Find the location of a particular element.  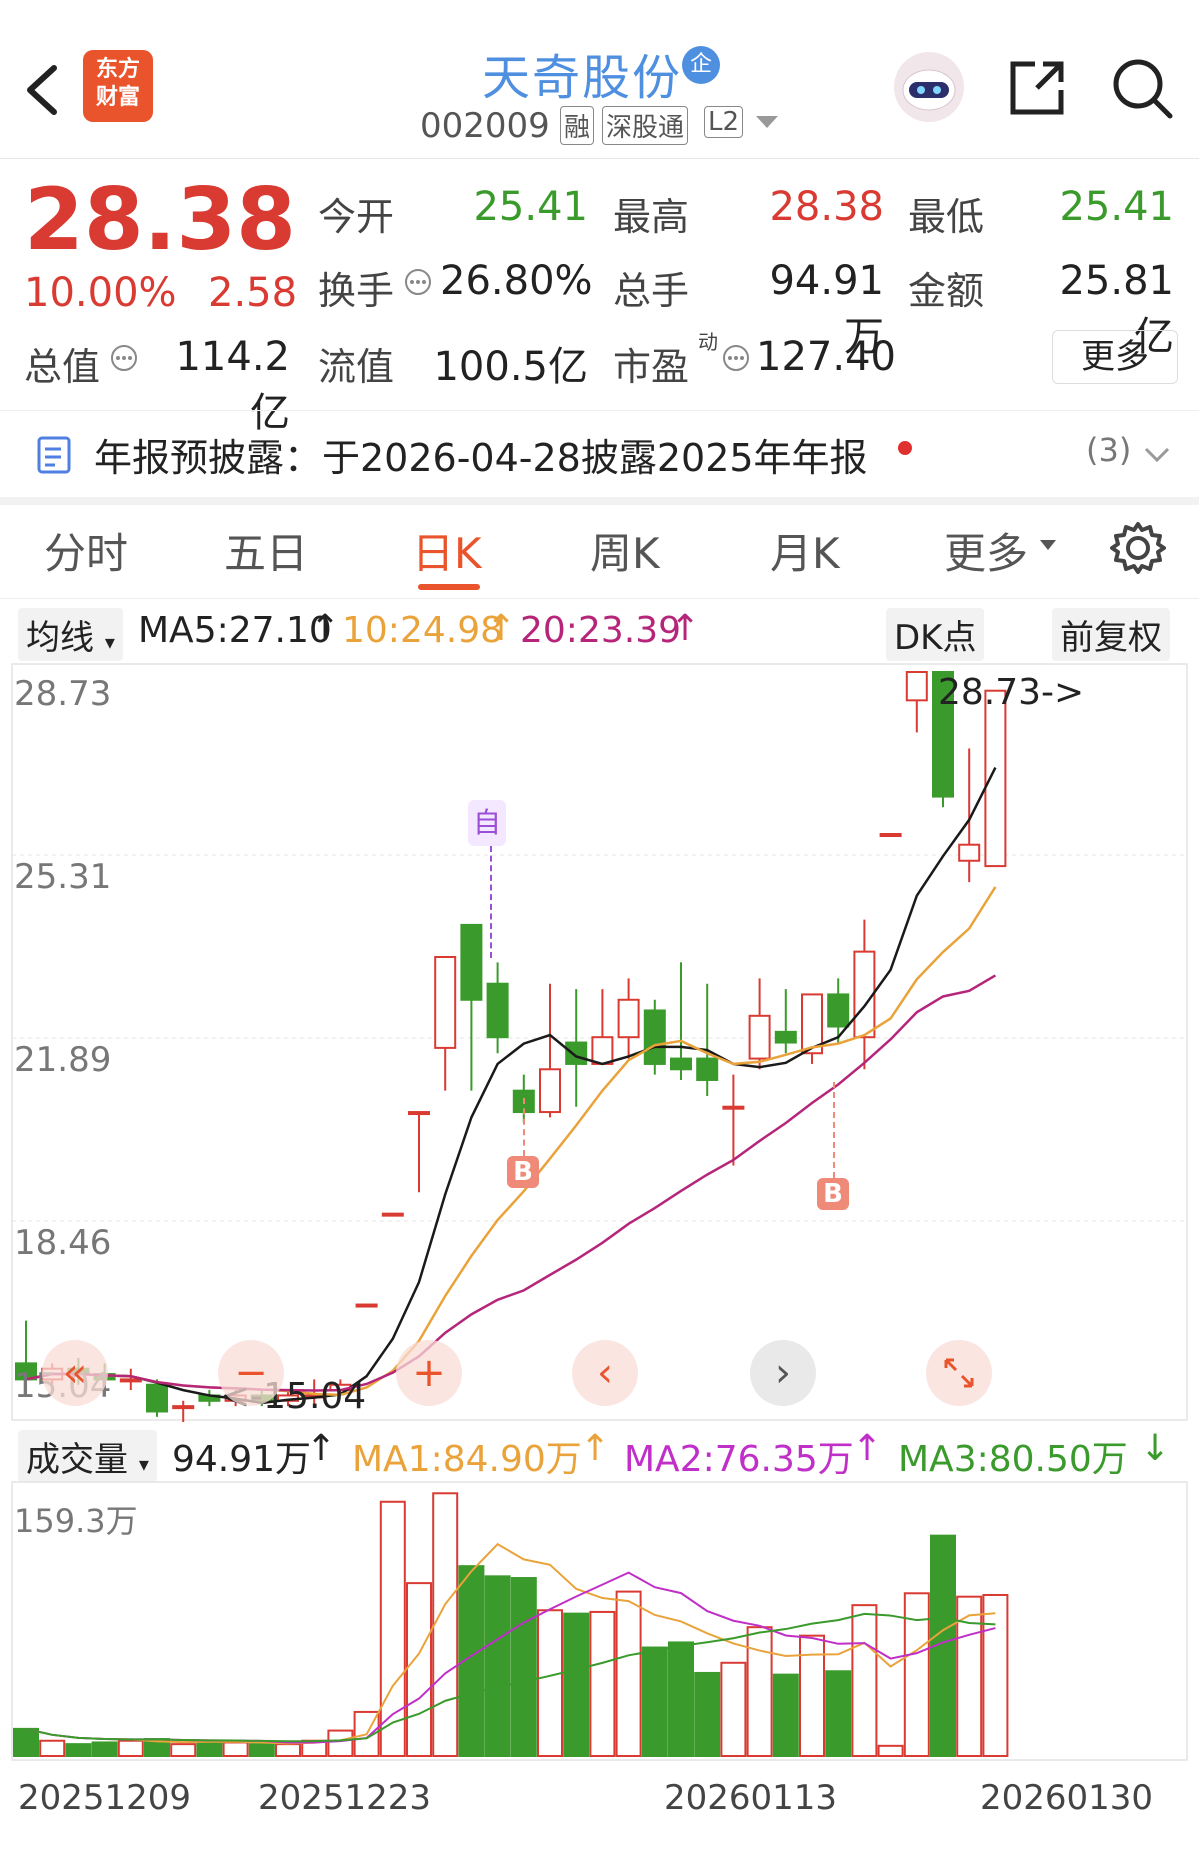

scroll-left-fast-button: « is located at coordinates (75, 1373).